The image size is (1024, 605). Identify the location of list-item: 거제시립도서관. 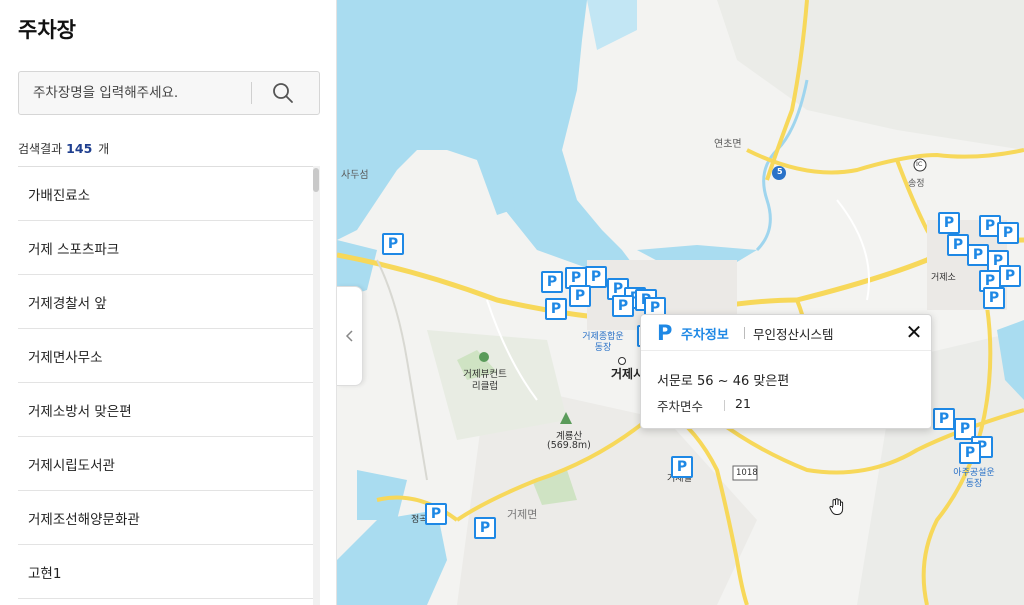
(169, 464).